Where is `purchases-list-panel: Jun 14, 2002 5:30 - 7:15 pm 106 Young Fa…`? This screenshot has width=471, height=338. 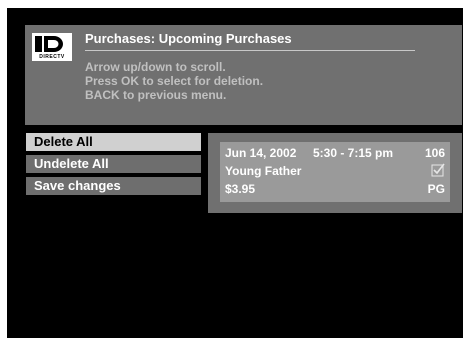 purchases-list-panel: Jun 14, 2002 5:30 - 7:15 pm 106 Young Fa… is located at coordinates (335, 173).